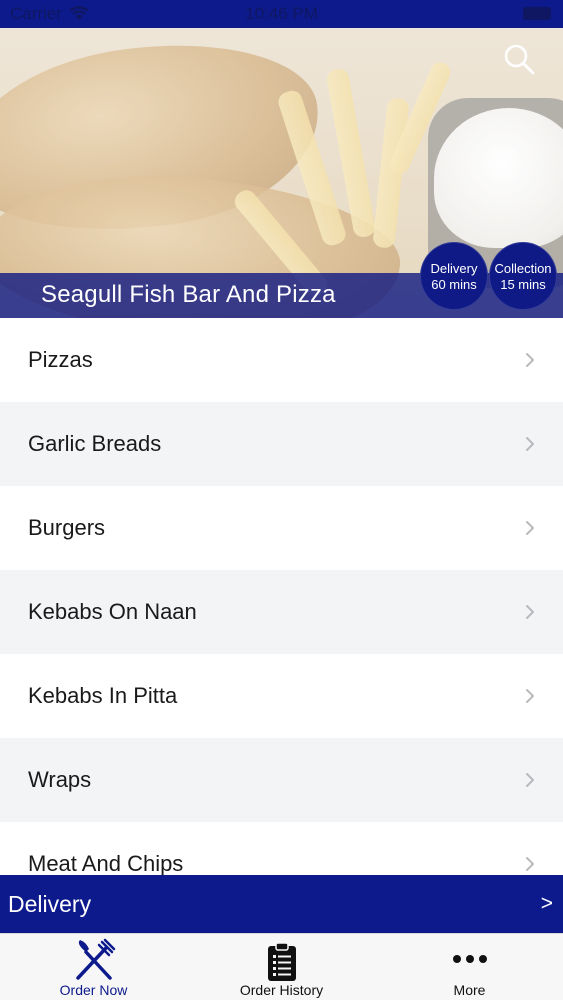  I want to click on menu-item-garlic-breads: Garlic Breads, so click(281, 444).